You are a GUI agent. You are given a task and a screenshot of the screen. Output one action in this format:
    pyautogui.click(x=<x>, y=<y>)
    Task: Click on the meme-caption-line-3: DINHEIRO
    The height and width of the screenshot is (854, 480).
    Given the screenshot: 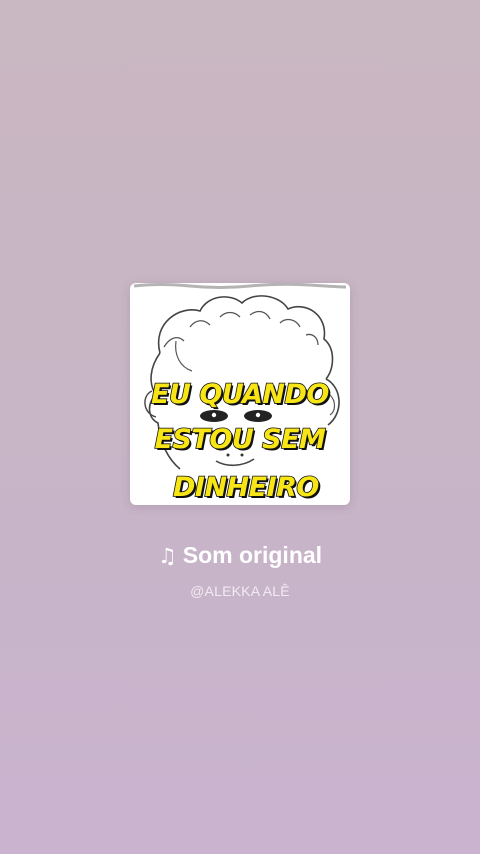 What is the action you would take?
    pyautogui.click(x=246, y=487)
    